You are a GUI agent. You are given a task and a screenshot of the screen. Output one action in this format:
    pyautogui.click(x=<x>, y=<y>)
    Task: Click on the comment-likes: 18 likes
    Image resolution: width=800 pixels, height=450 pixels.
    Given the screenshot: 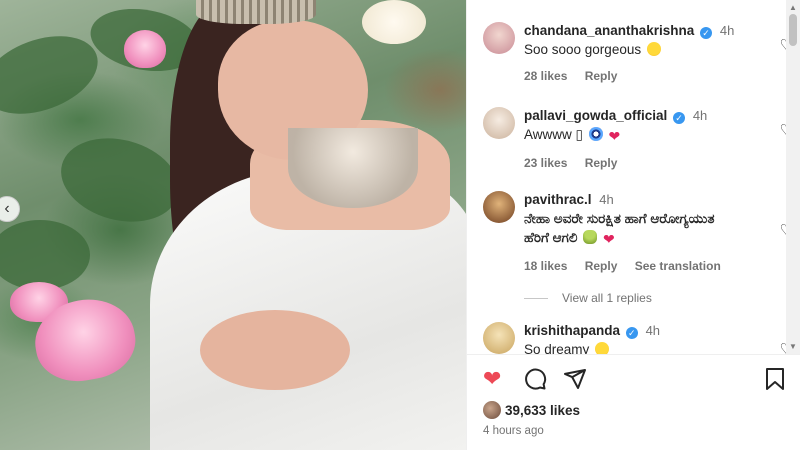 What is the action you would take?
    pyautogui.click(x=545, y=266)
    